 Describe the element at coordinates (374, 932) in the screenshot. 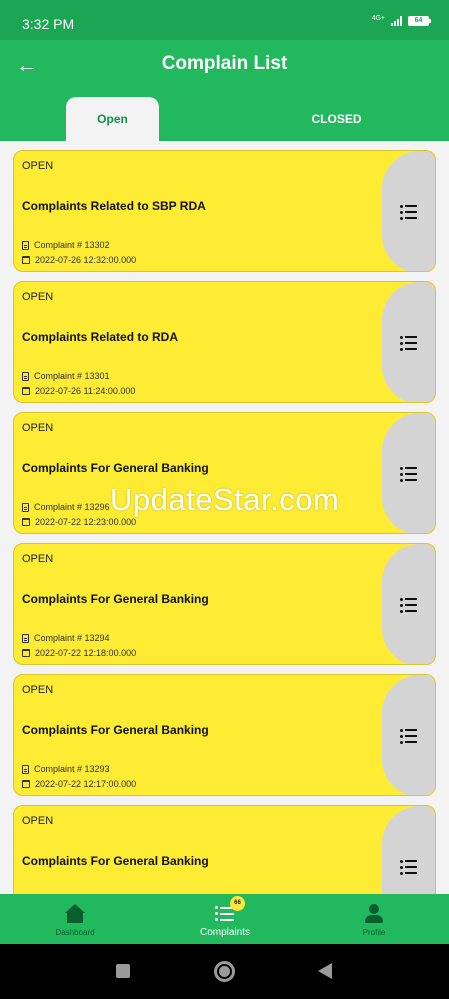

I see `nav-profile-label: Profile` at that location.